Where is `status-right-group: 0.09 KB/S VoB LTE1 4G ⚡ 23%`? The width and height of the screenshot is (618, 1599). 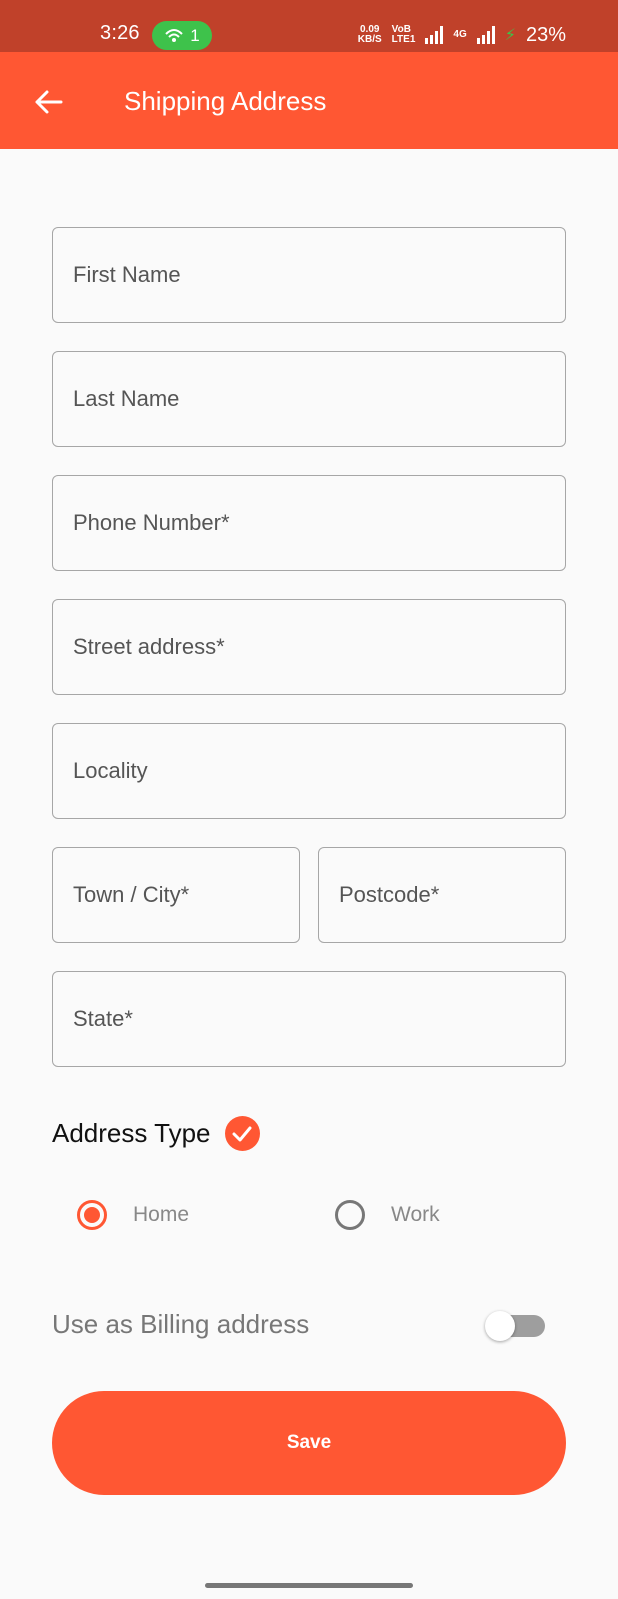
status-right-group: 0.09 KB/S VoB LTE1 4G ⚡ 23% is located at coordinates (462, 35).